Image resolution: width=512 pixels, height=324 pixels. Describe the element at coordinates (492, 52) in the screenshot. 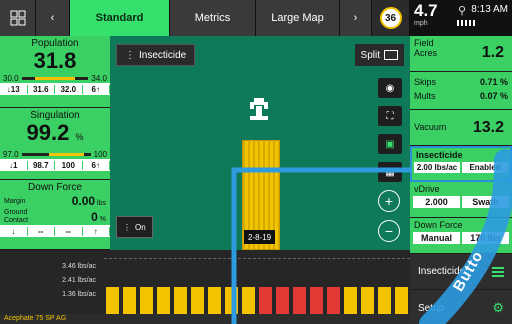

I see `field-acres-value: 1.2` at that location.